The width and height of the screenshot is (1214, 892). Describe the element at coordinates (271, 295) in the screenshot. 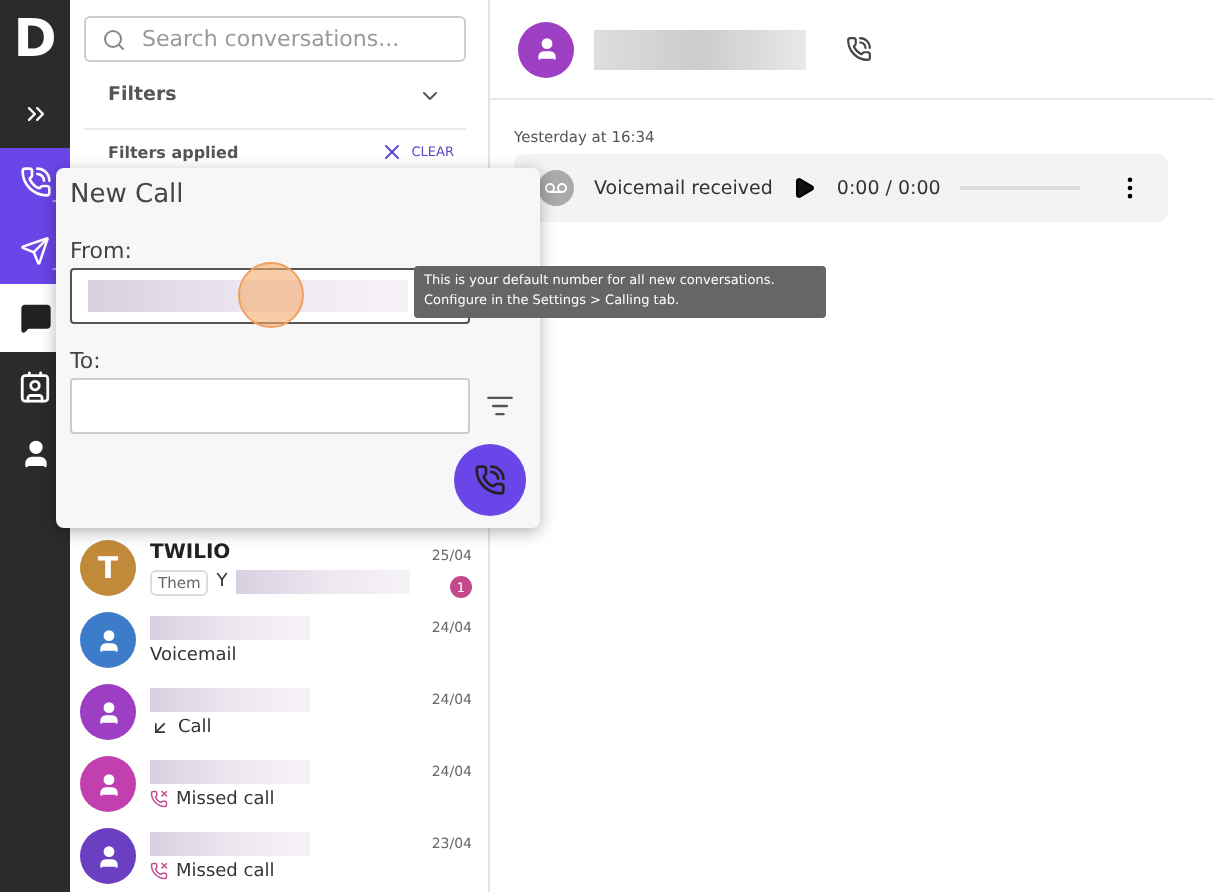

I see `cursor-highlight` at that location.